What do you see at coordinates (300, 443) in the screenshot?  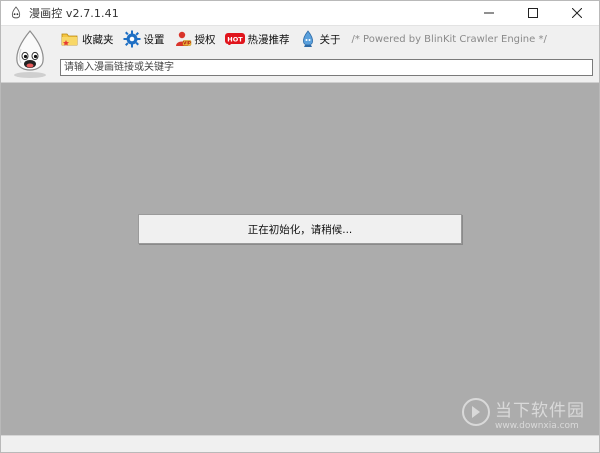 I see `status-bar` at bounding box center [300, 443].